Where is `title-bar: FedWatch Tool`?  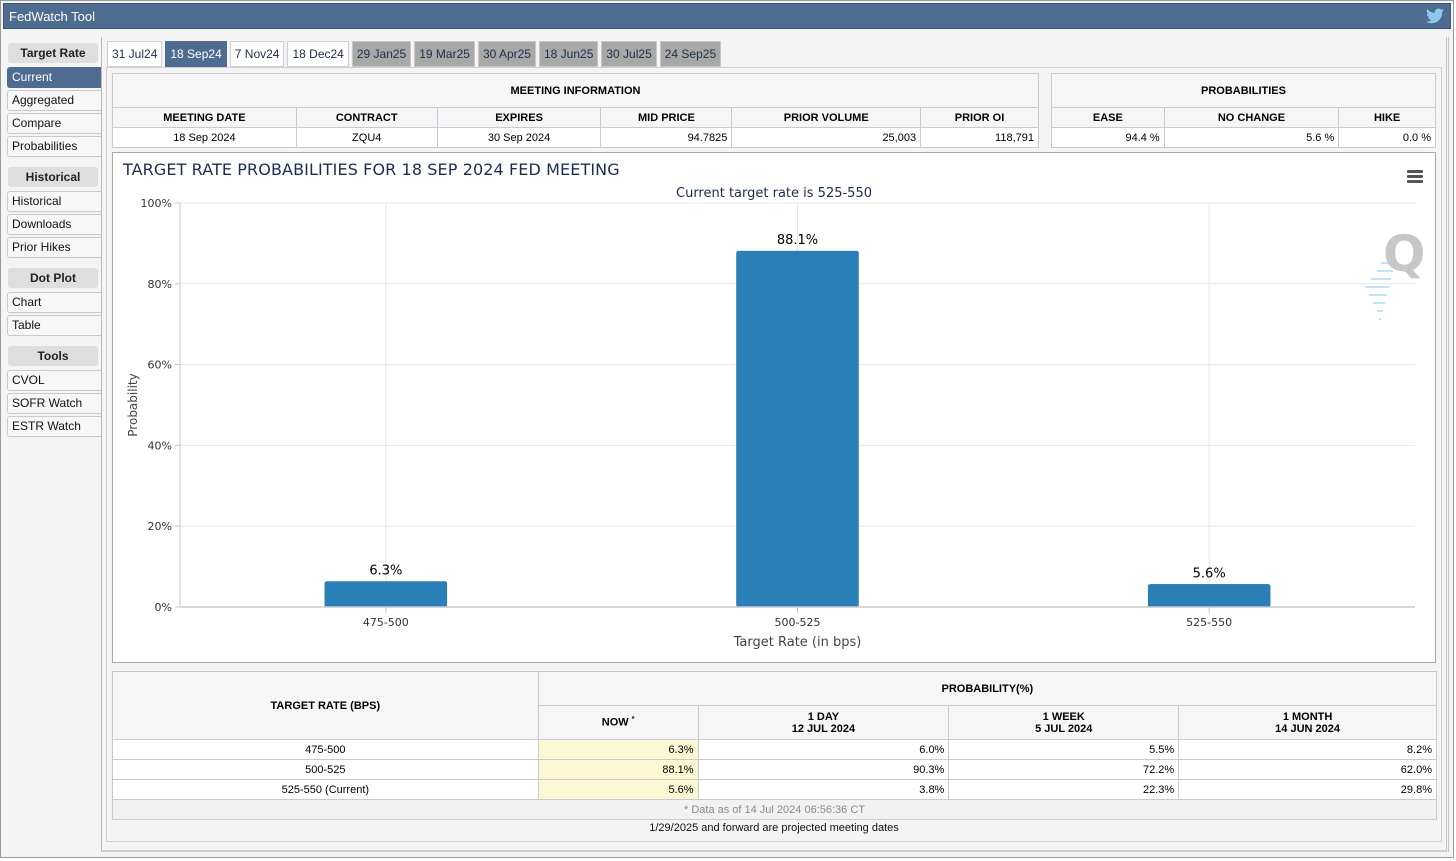 title-bar: FedWatch Tool is located at coordinates (727, 16).